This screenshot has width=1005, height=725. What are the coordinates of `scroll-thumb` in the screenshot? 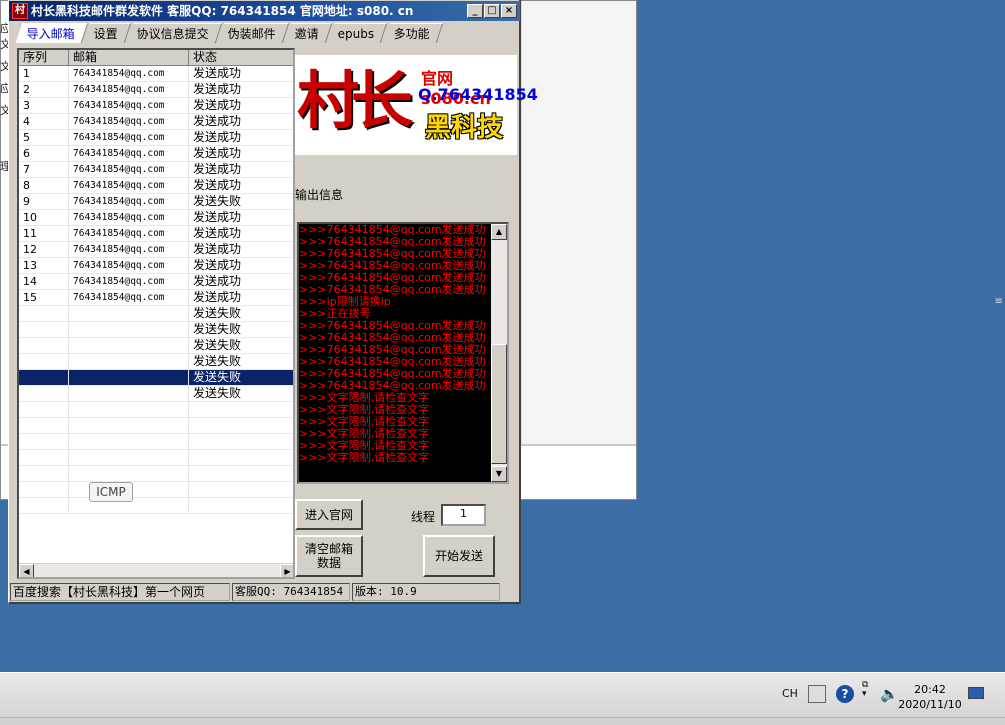 It's located at (499, 404).